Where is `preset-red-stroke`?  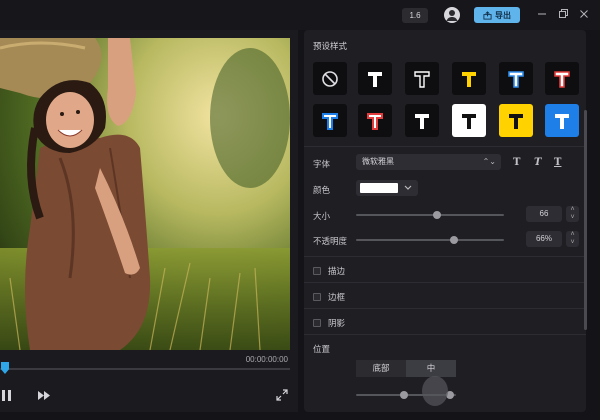 preset-red-stroke is located at coordinates (375, 120).